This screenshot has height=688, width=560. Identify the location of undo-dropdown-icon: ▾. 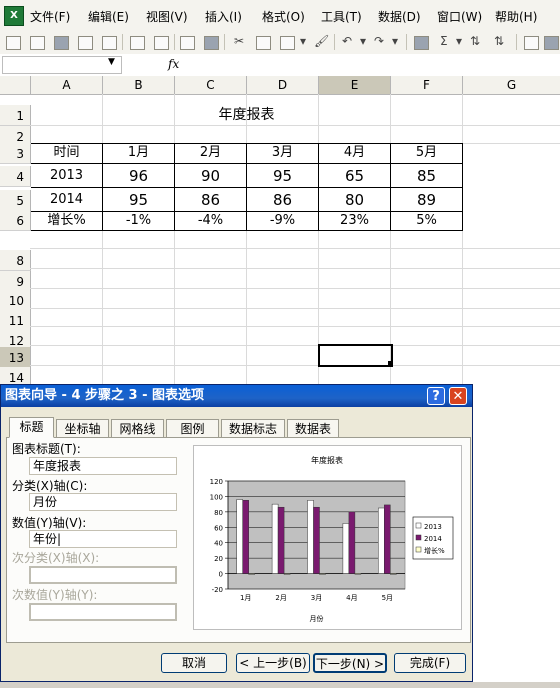
(363, 41).